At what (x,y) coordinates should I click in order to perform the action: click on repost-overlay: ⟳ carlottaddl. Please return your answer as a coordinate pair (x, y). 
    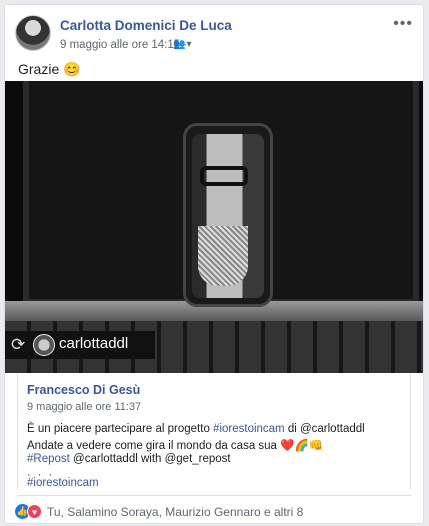
    Looking at the image, I should click on (80, 345).